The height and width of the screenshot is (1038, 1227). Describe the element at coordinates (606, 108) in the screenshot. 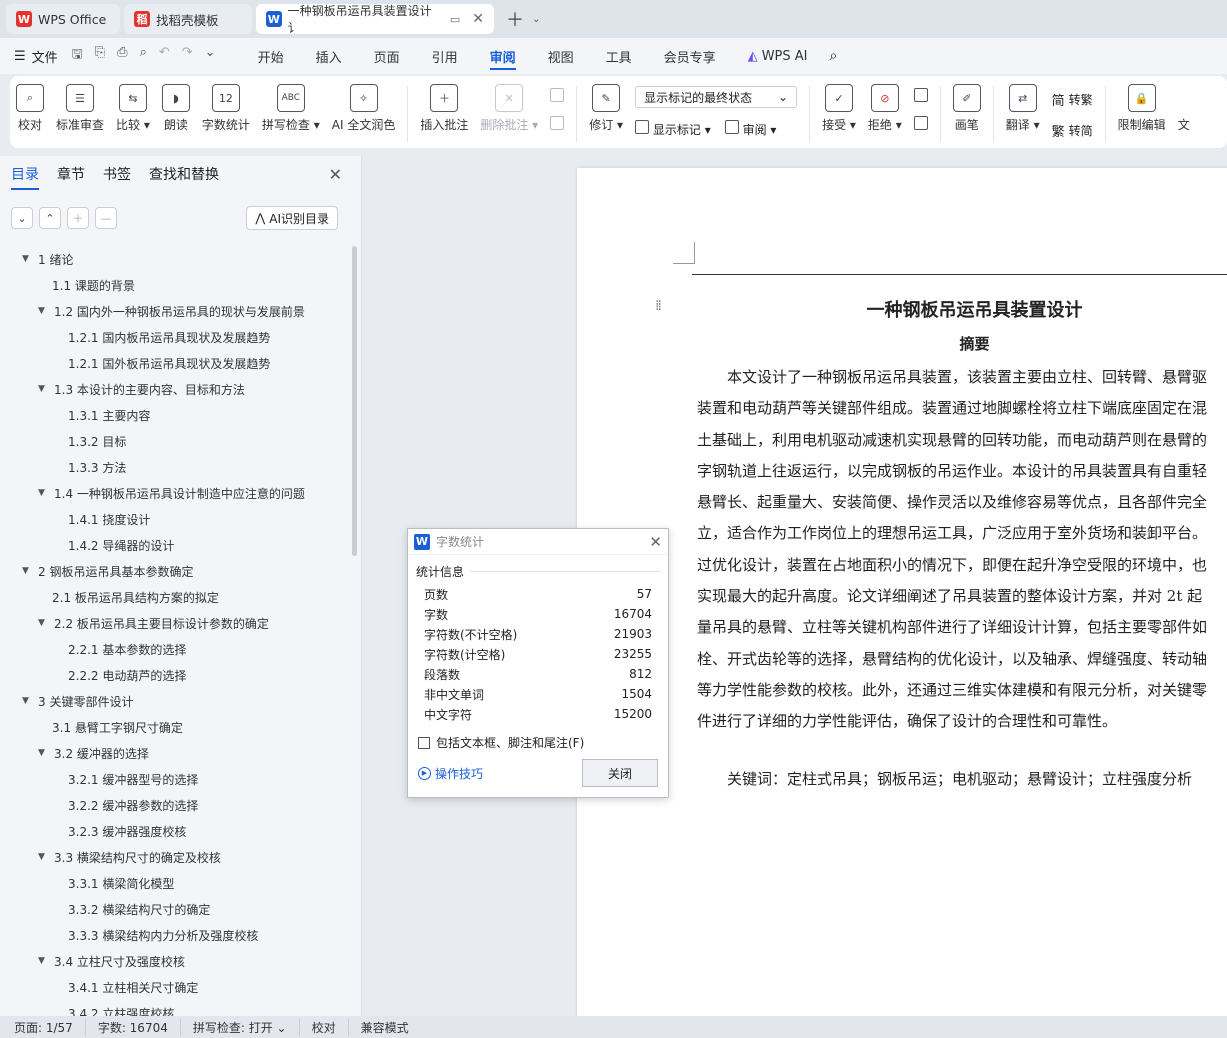

I see `revise-button: ✎ 修订 ▾` at that location.